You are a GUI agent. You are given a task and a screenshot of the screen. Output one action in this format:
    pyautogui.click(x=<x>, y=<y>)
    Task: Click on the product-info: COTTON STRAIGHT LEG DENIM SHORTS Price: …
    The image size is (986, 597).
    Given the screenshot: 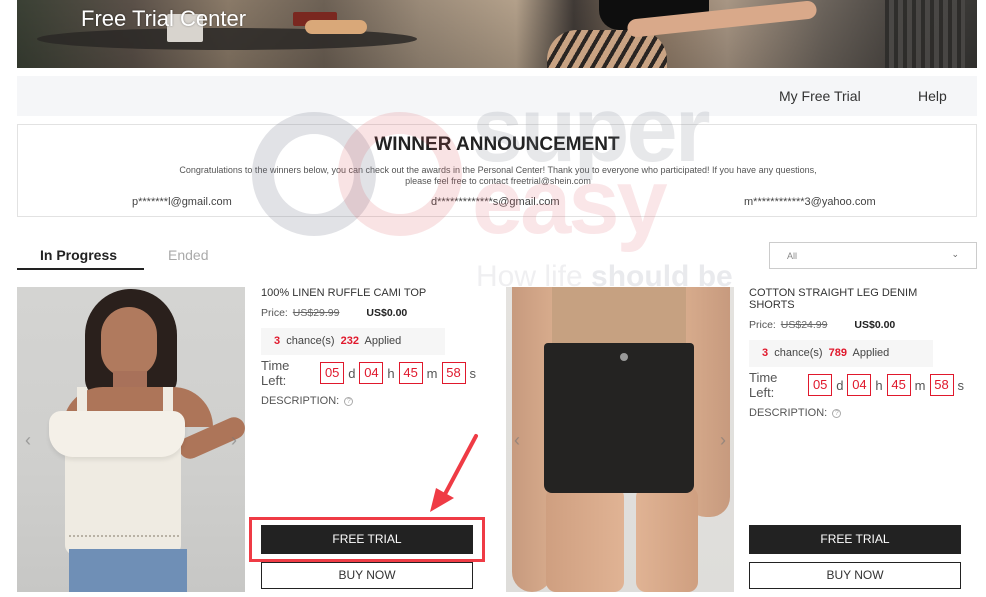 What is the action you would take?
    pyautogui.click(x=856, y=353)
    